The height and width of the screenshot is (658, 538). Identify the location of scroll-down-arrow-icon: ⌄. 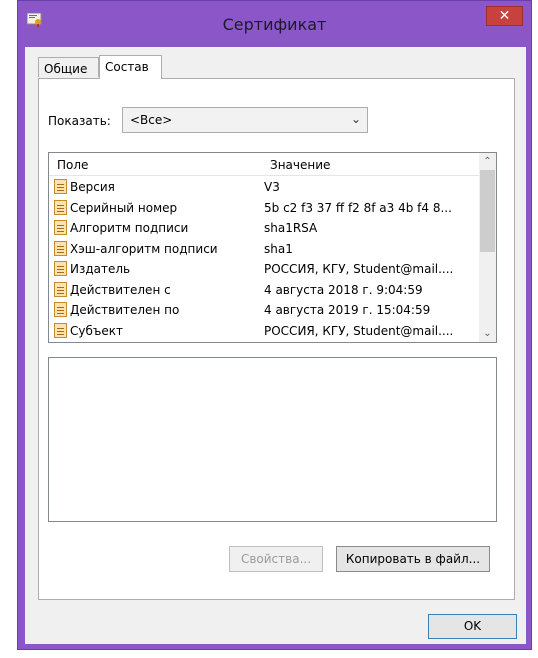
(487, 333).